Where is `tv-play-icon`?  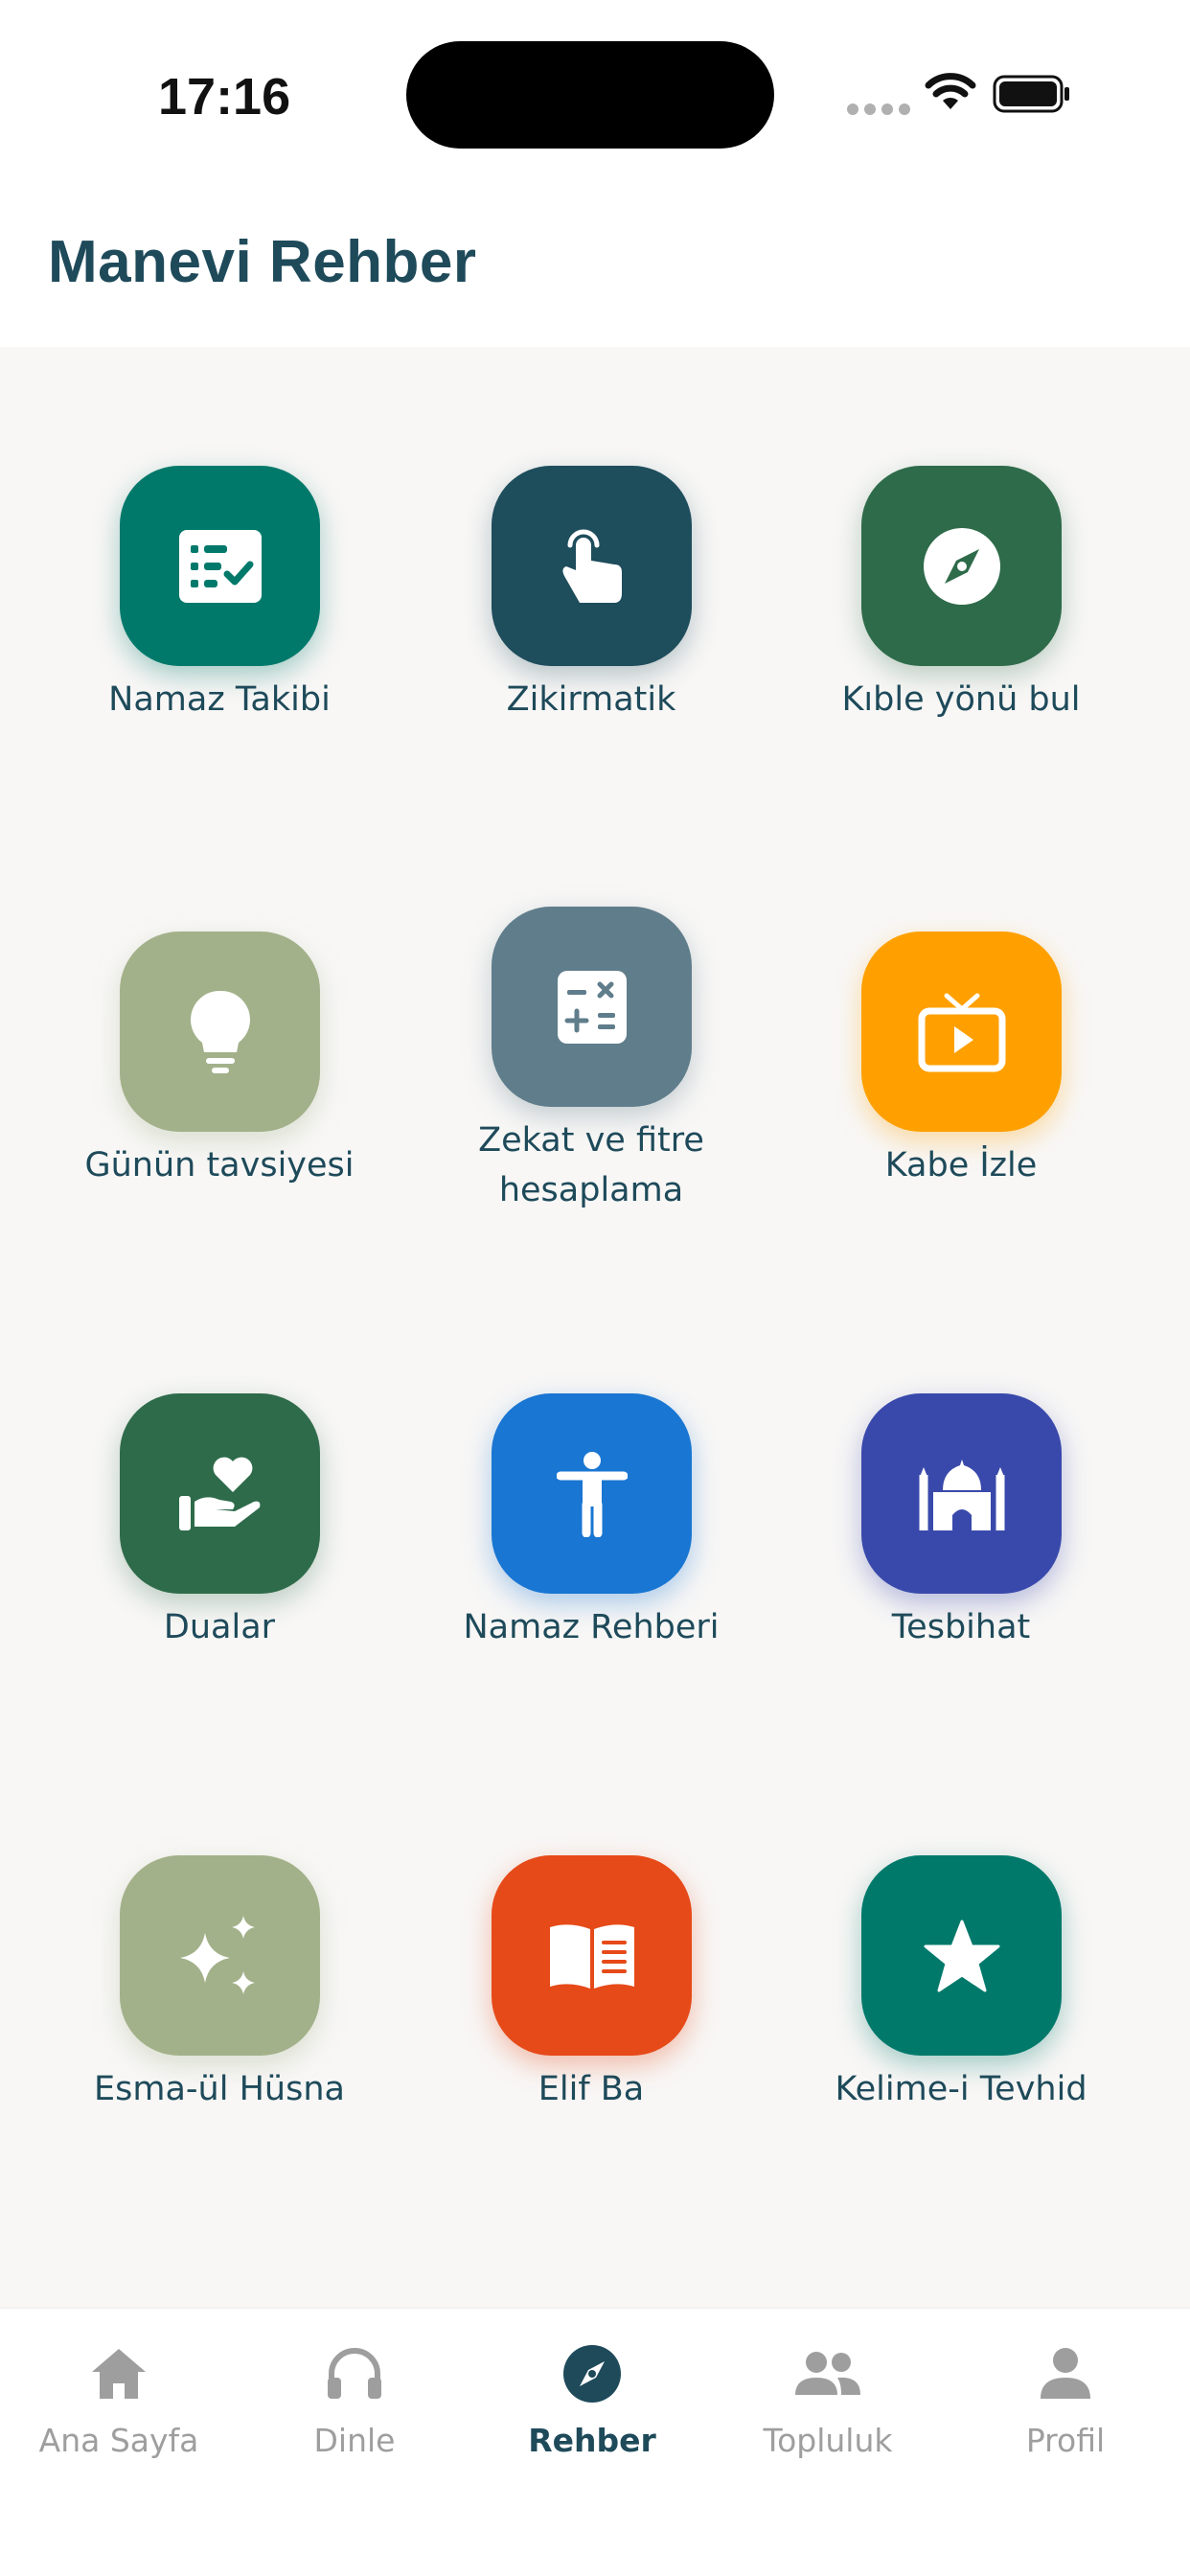
tv-play-icon is located at coordinates (962, 1032).